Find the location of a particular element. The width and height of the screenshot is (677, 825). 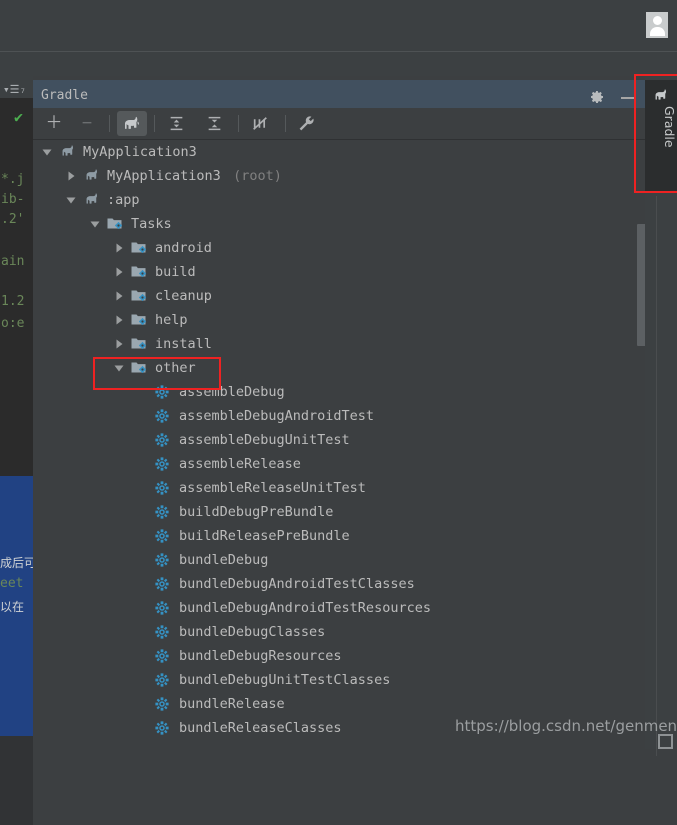

tree-node-label: android is located at coordinates (183, 248).